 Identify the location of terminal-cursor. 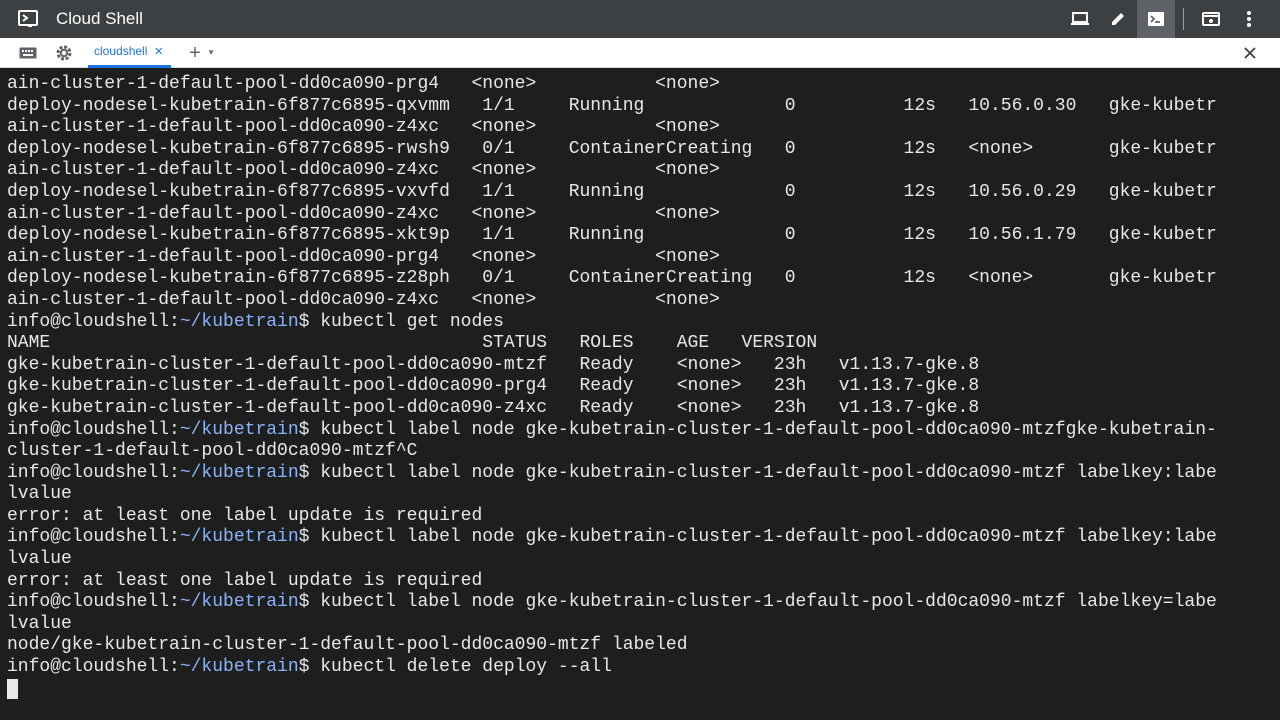
(12, 688).